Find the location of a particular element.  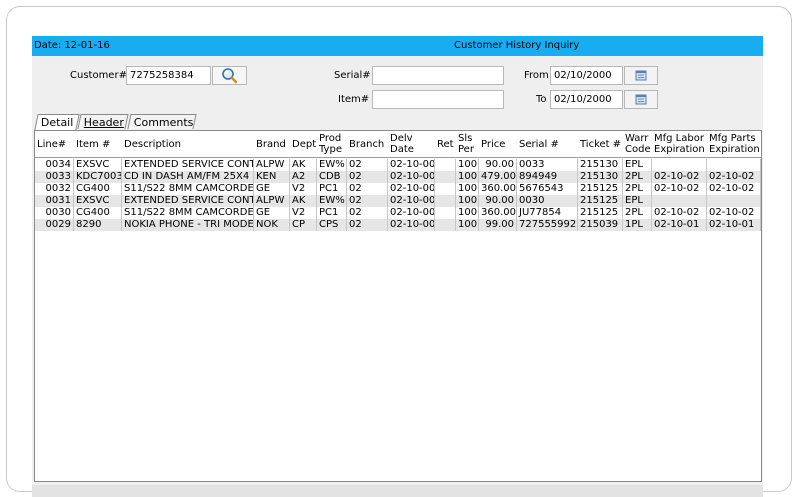

cell-parts is located at coordinates (734, 165).